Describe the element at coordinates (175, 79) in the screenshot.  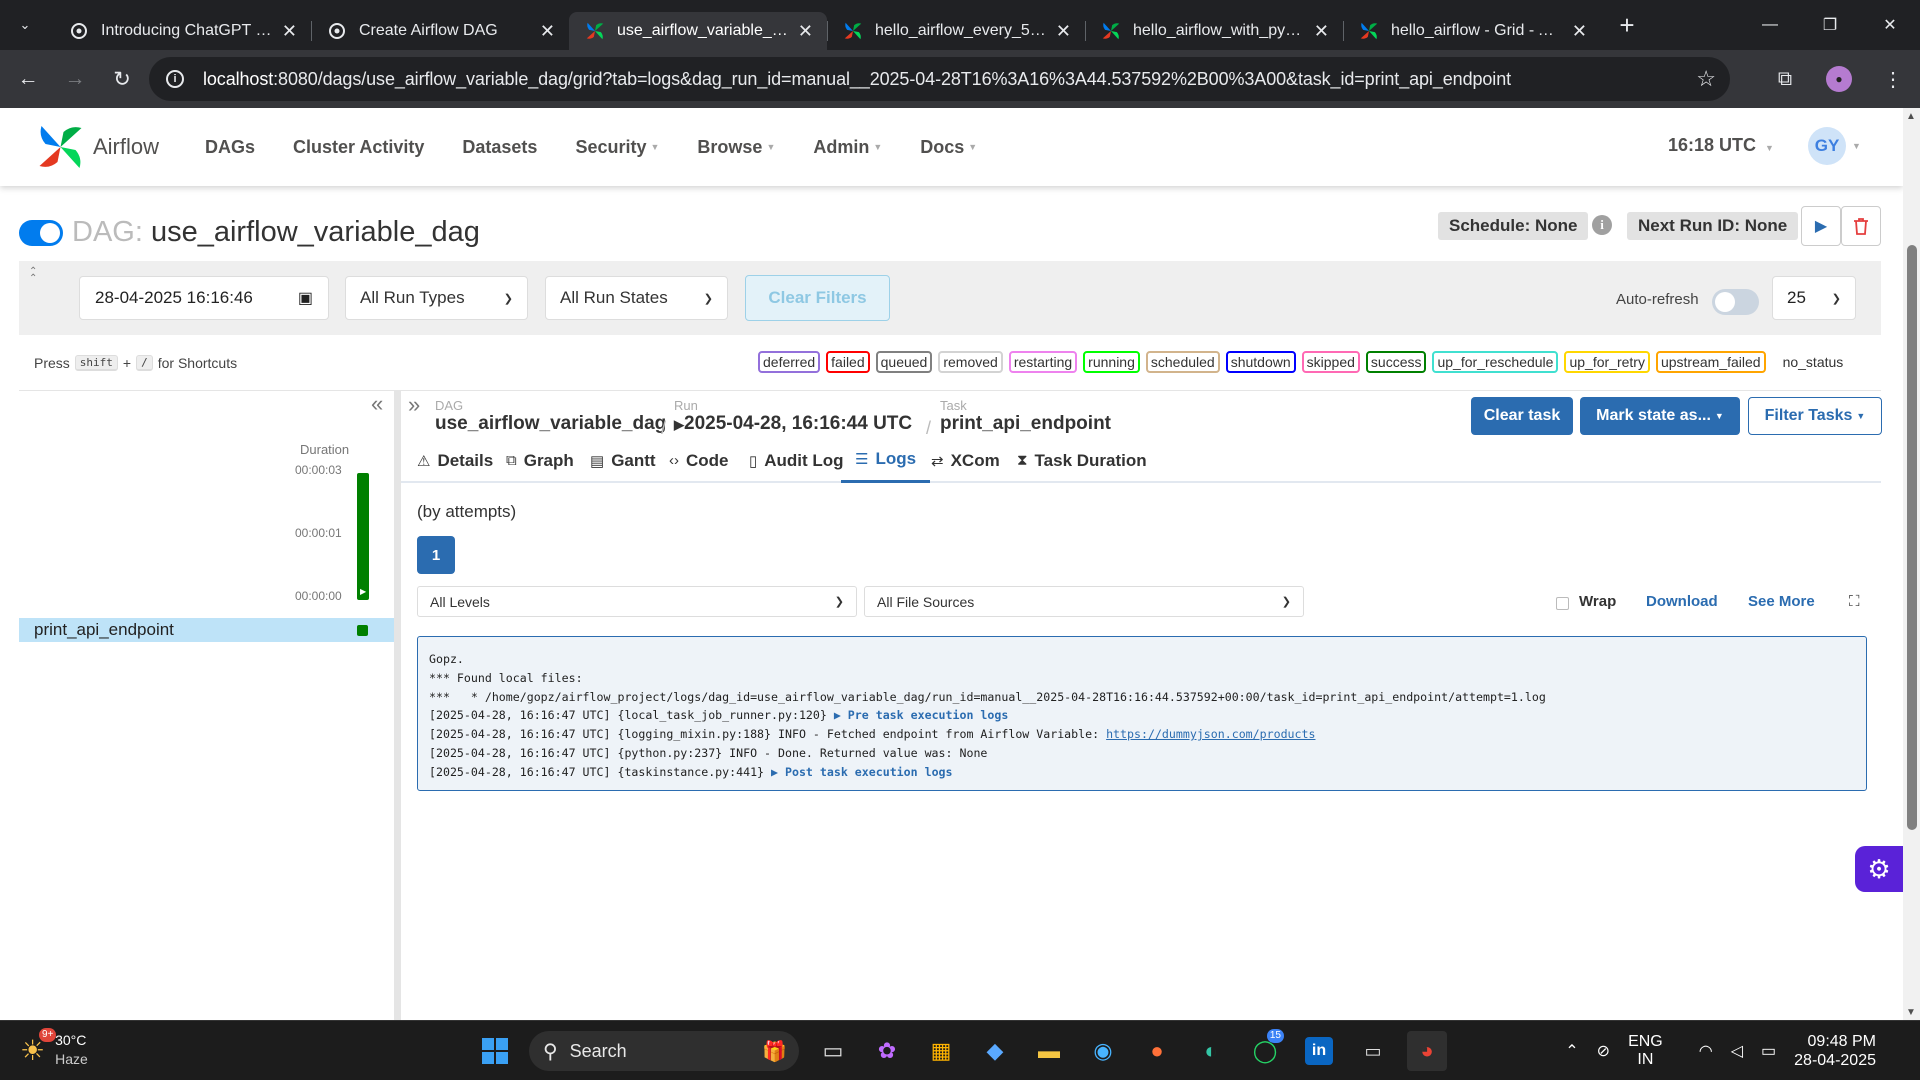
I see `site-info-icon: i` at that location.